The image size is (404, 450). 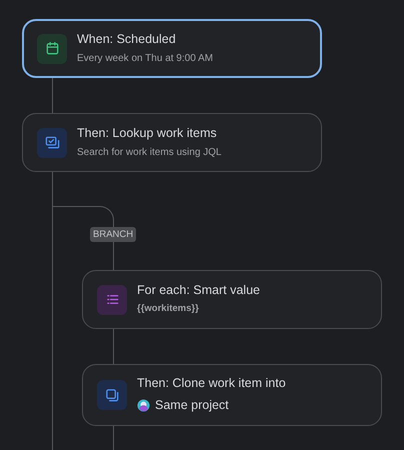 I want to click on card-title: For each: Smart value, so click(x=198, y=290).